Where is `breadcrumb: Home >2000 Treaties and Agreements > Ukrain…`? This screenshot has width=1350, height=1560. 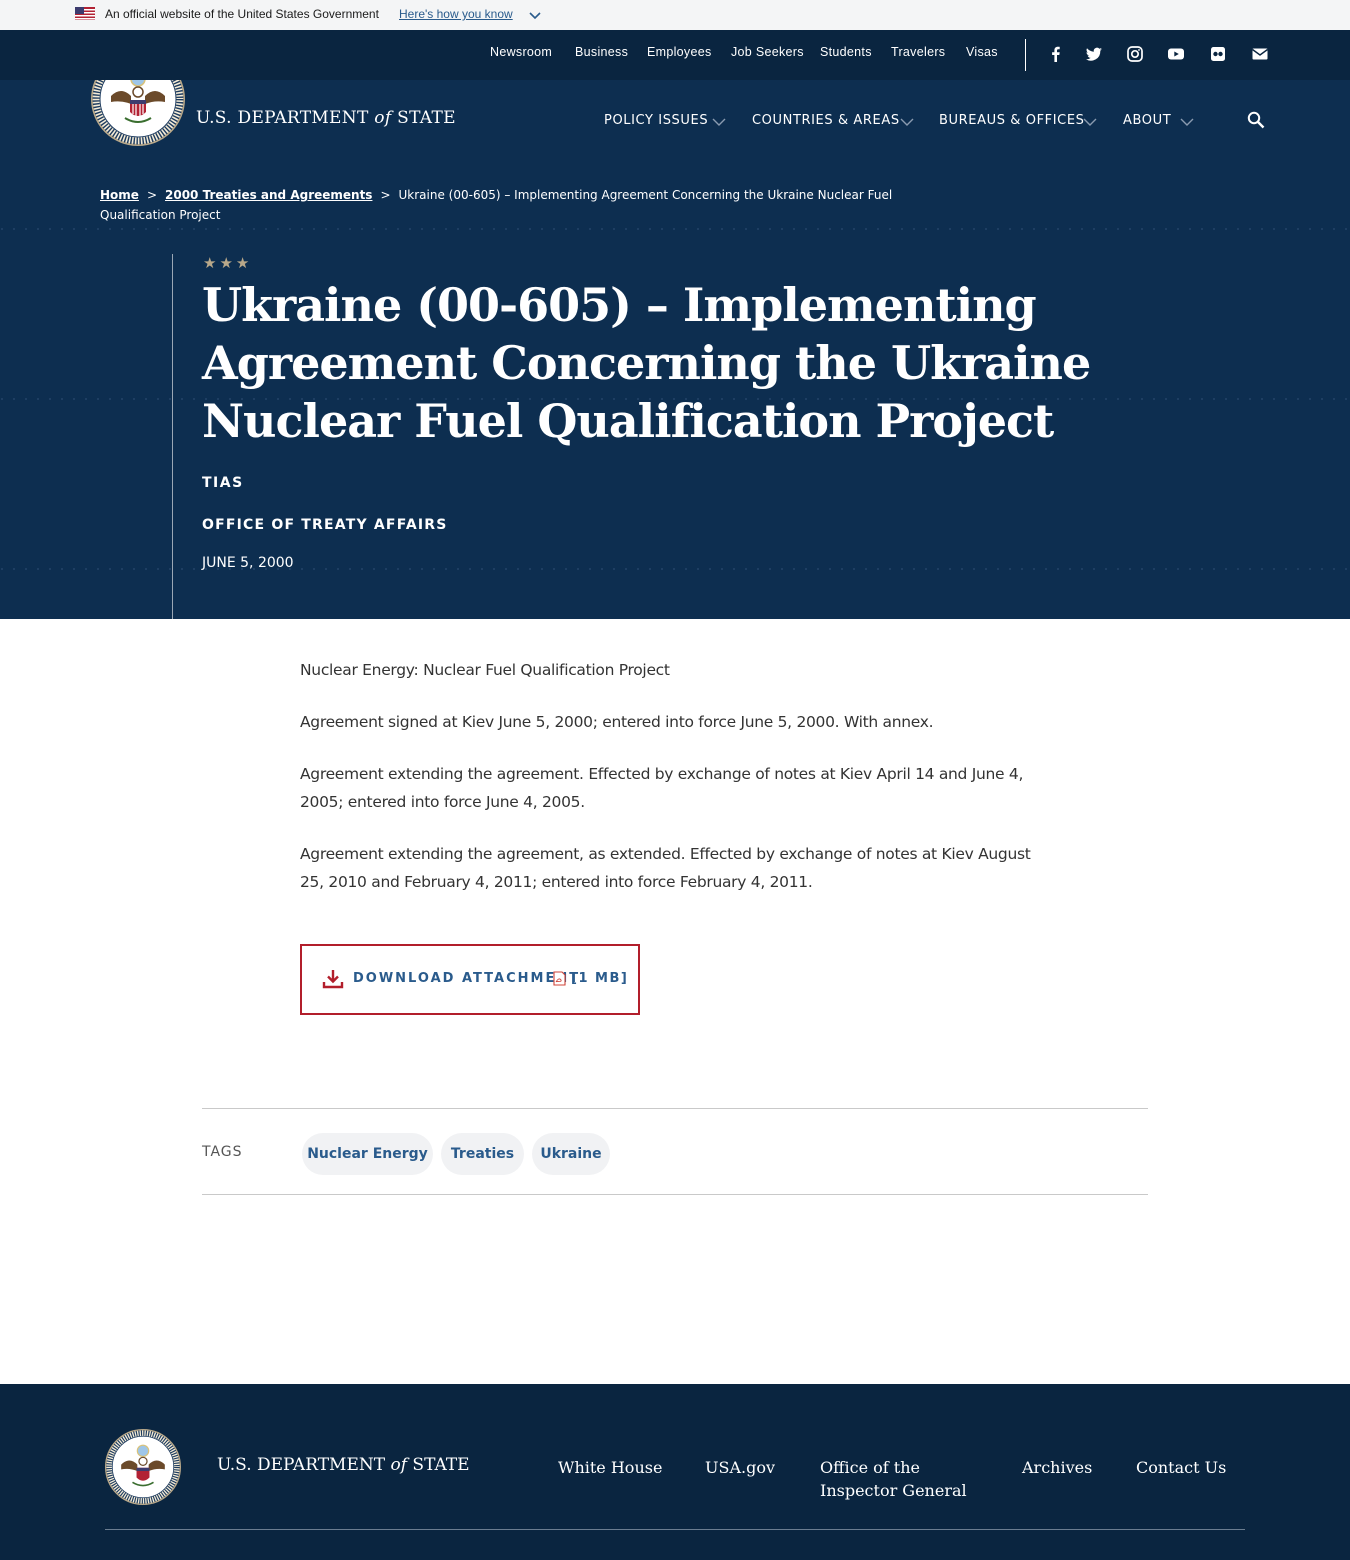
breadcrumb: Home >2000 Treaties and Agreements > Ukrain… is located at coordinates (510, 205).